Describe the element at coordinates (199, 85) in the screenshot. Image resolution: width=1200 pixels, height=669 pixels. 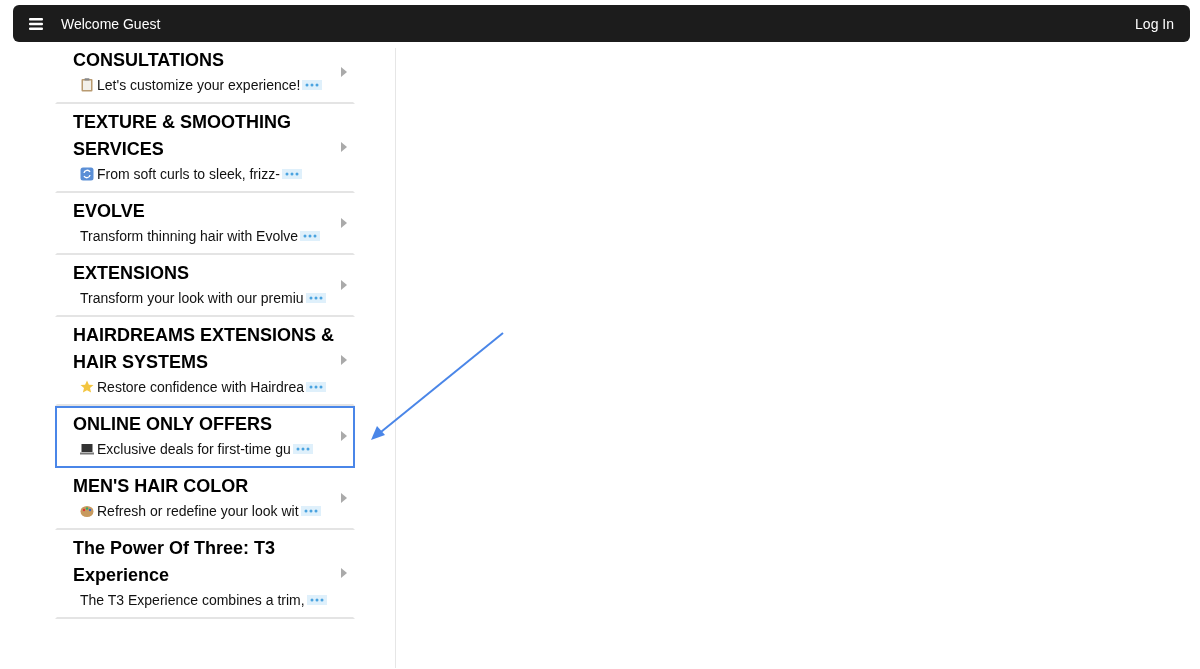
I see `service-description: Let's customize your experience!` at that location.